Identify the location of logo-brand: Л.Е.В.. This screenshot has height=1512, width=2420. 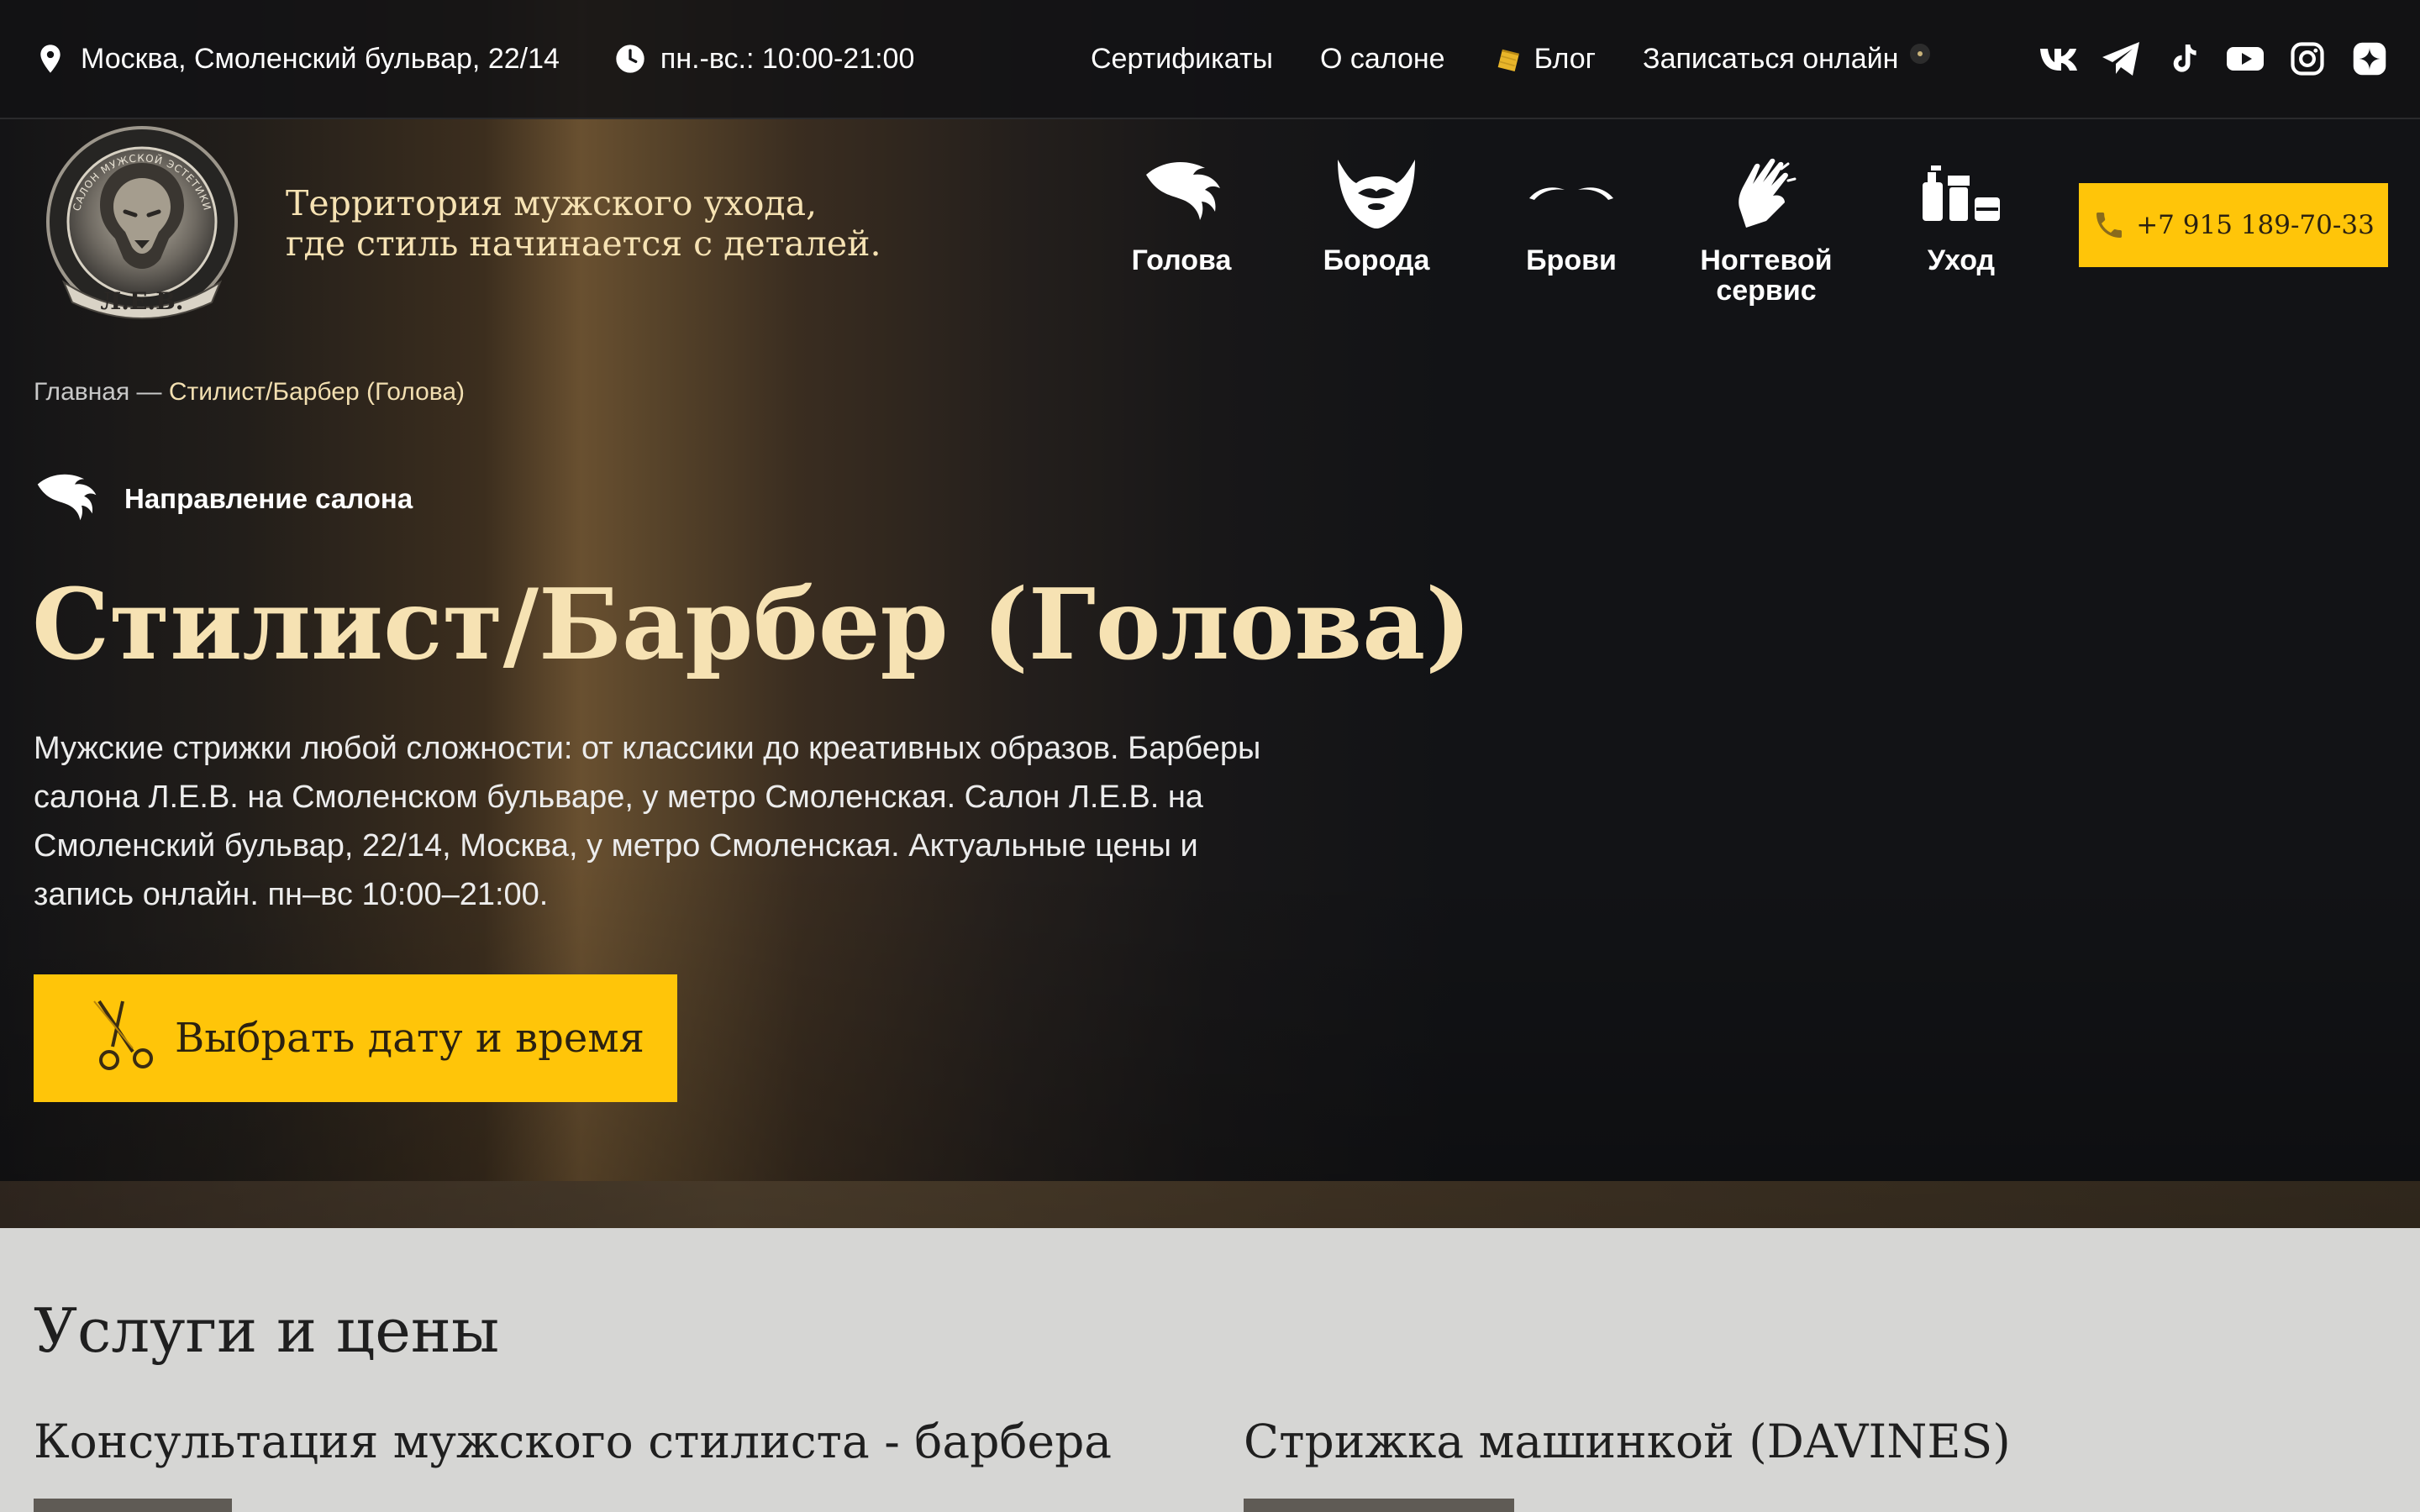
(142, 301).